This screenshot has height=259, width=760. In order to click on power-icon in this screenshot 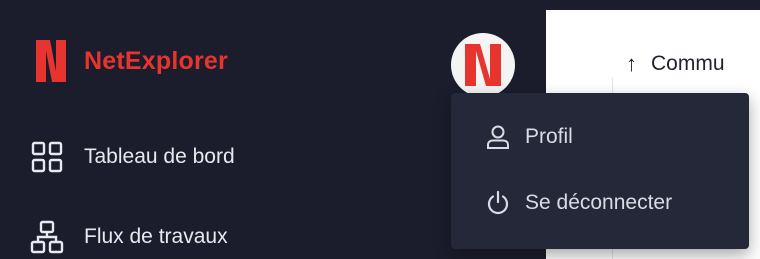, I will do `click(498, 203)`.